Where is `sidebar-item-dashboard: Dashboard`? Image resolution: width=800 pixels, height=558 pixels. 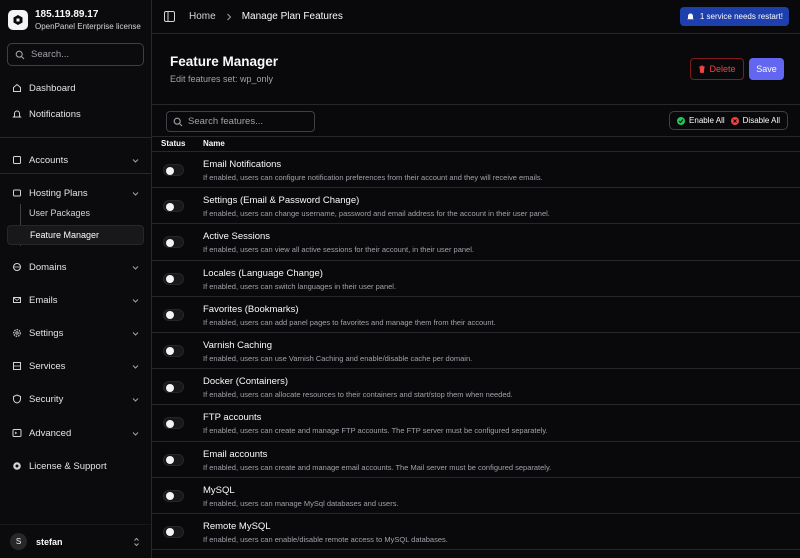 sidebar-item-dashboard: Dashboard is located at coordinates (75, 88).